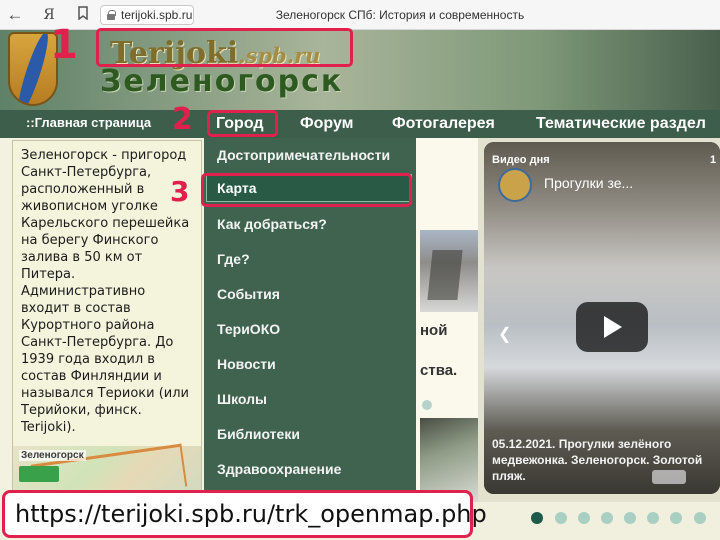 This screenshot has height=540, width=720. What do you see at coordinates (272, 224) in the screenshot?
I see `dropdown-item-directions: Как добраться?` at bounding box center [272, 224].